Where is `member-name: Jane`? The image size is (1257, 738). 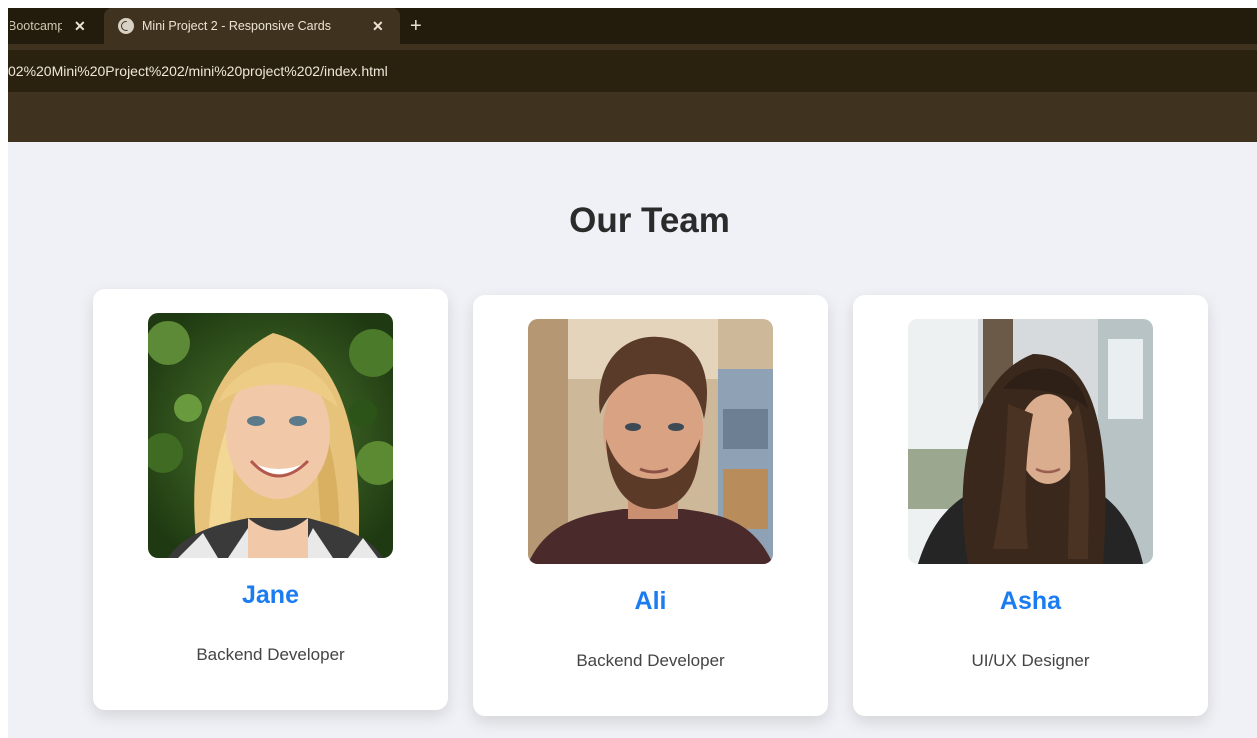 member-name: Jane is located at coordinates (270, 595).